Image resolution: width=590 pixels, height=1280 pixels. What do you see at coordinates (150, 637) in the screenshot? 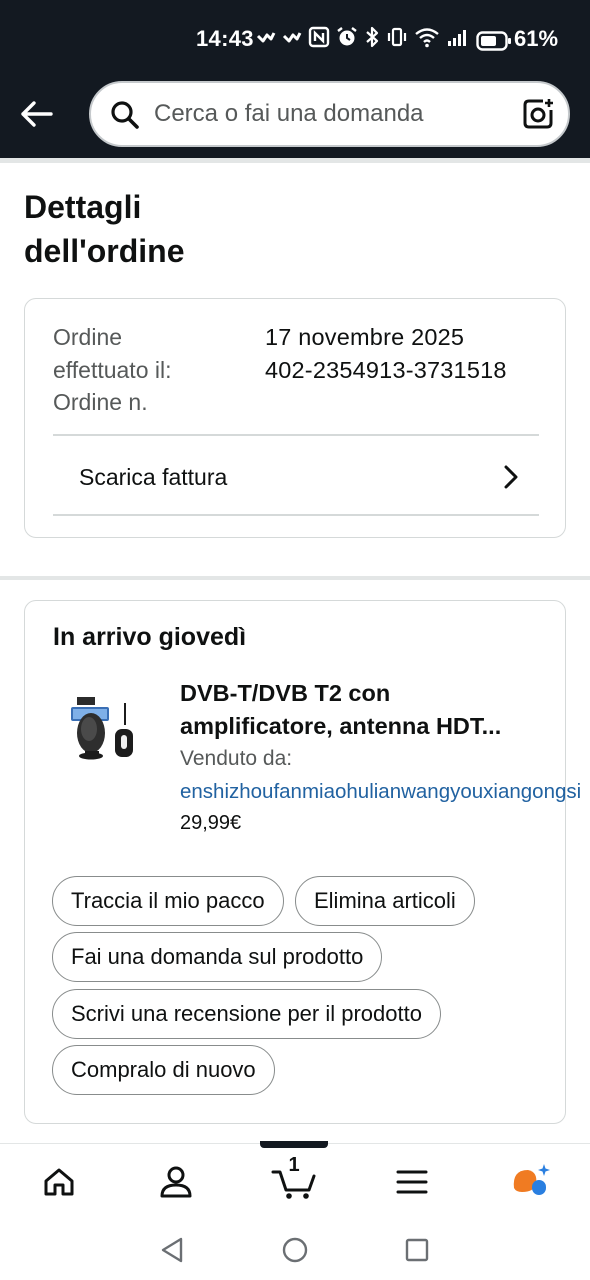
I see `arrival-status: In arrivo giovedì` at bounding box center [150, 637].